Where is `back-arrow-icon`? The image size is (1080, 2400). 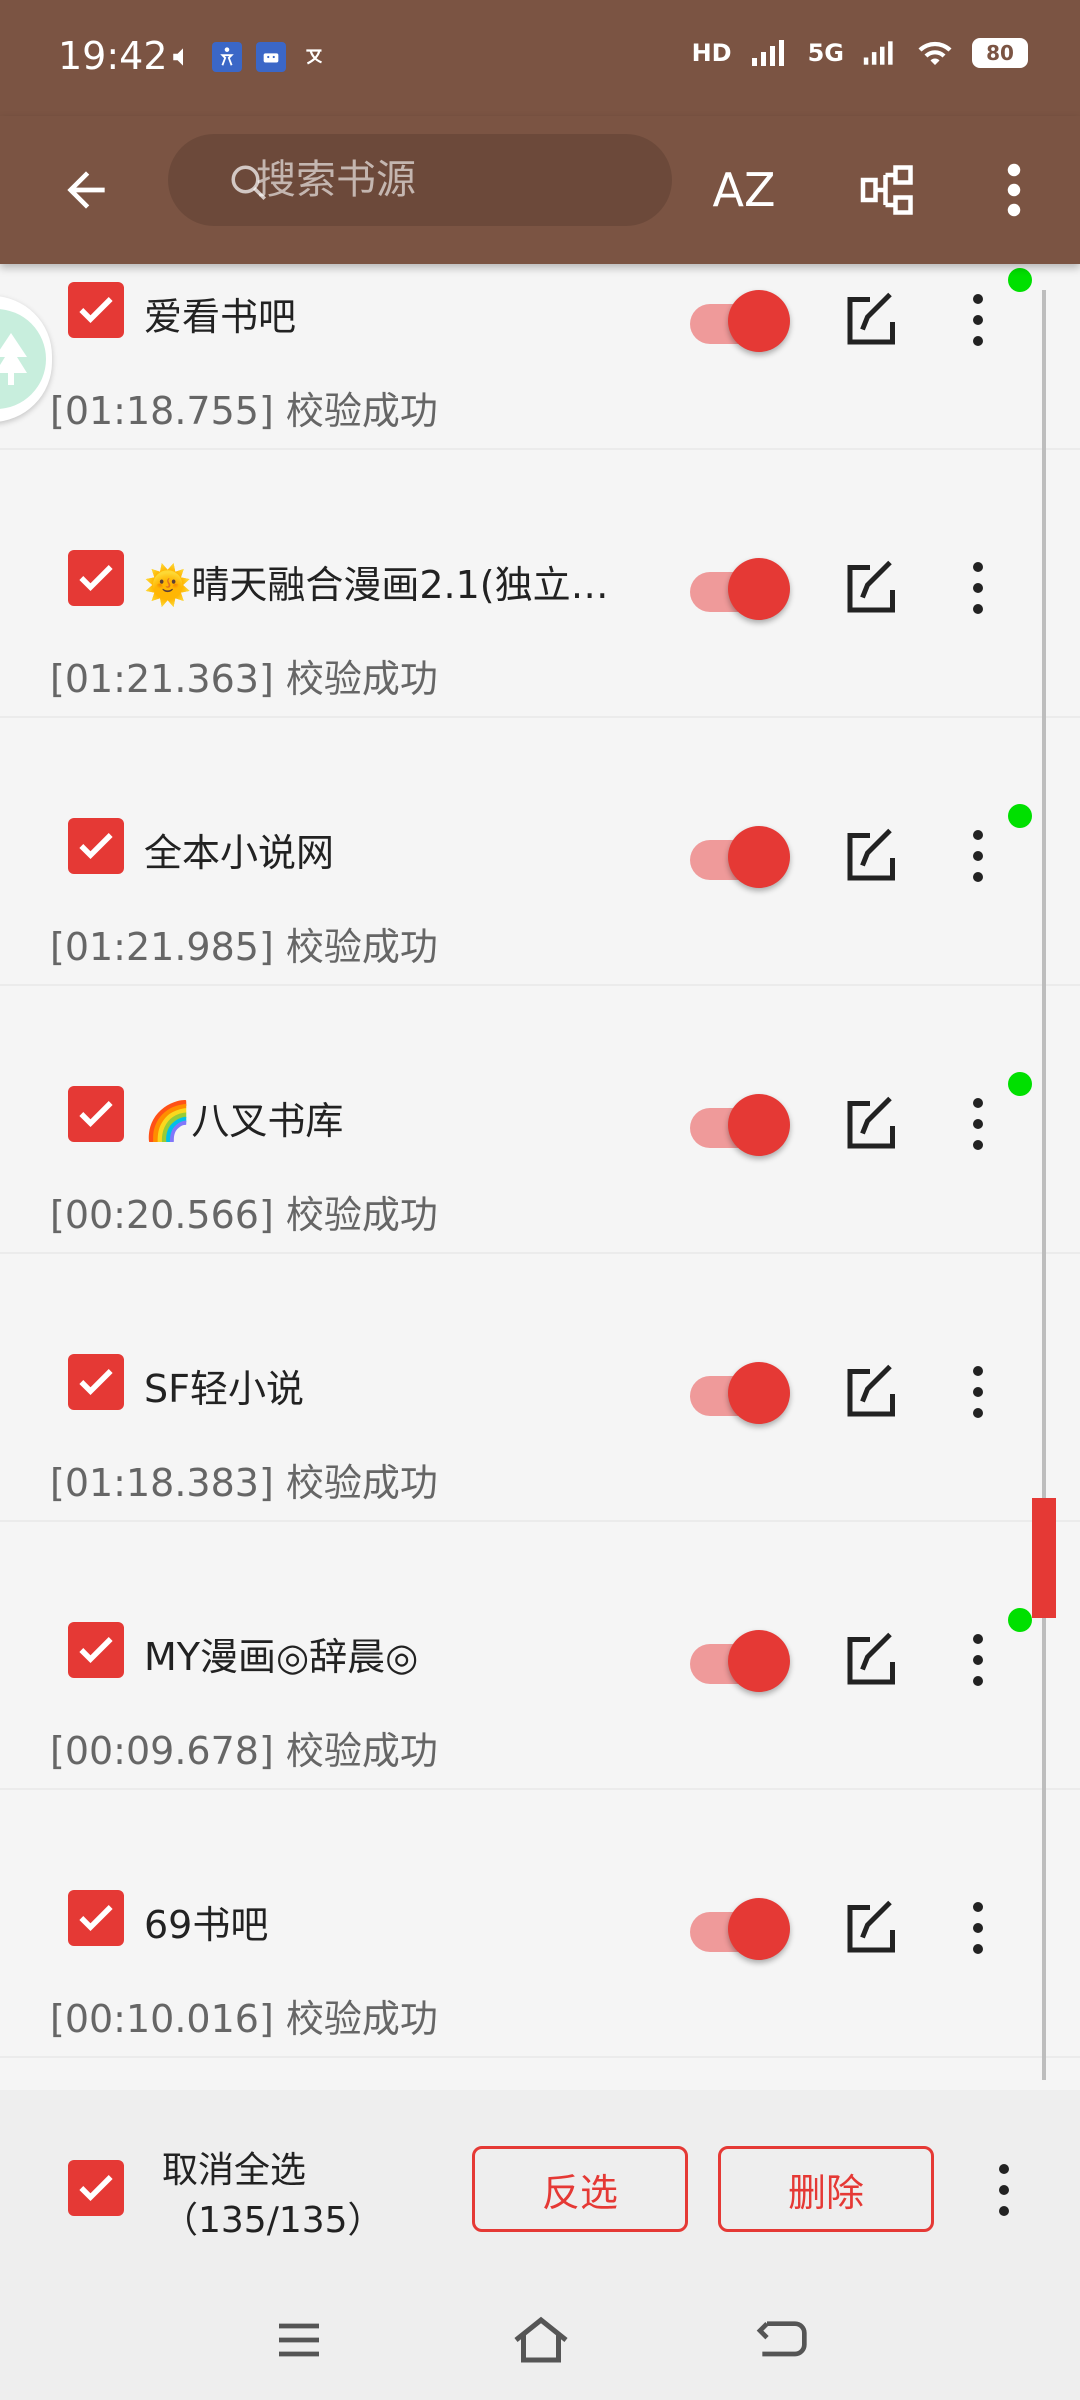
back-arrow-icon is located at coordinates (86, 190).